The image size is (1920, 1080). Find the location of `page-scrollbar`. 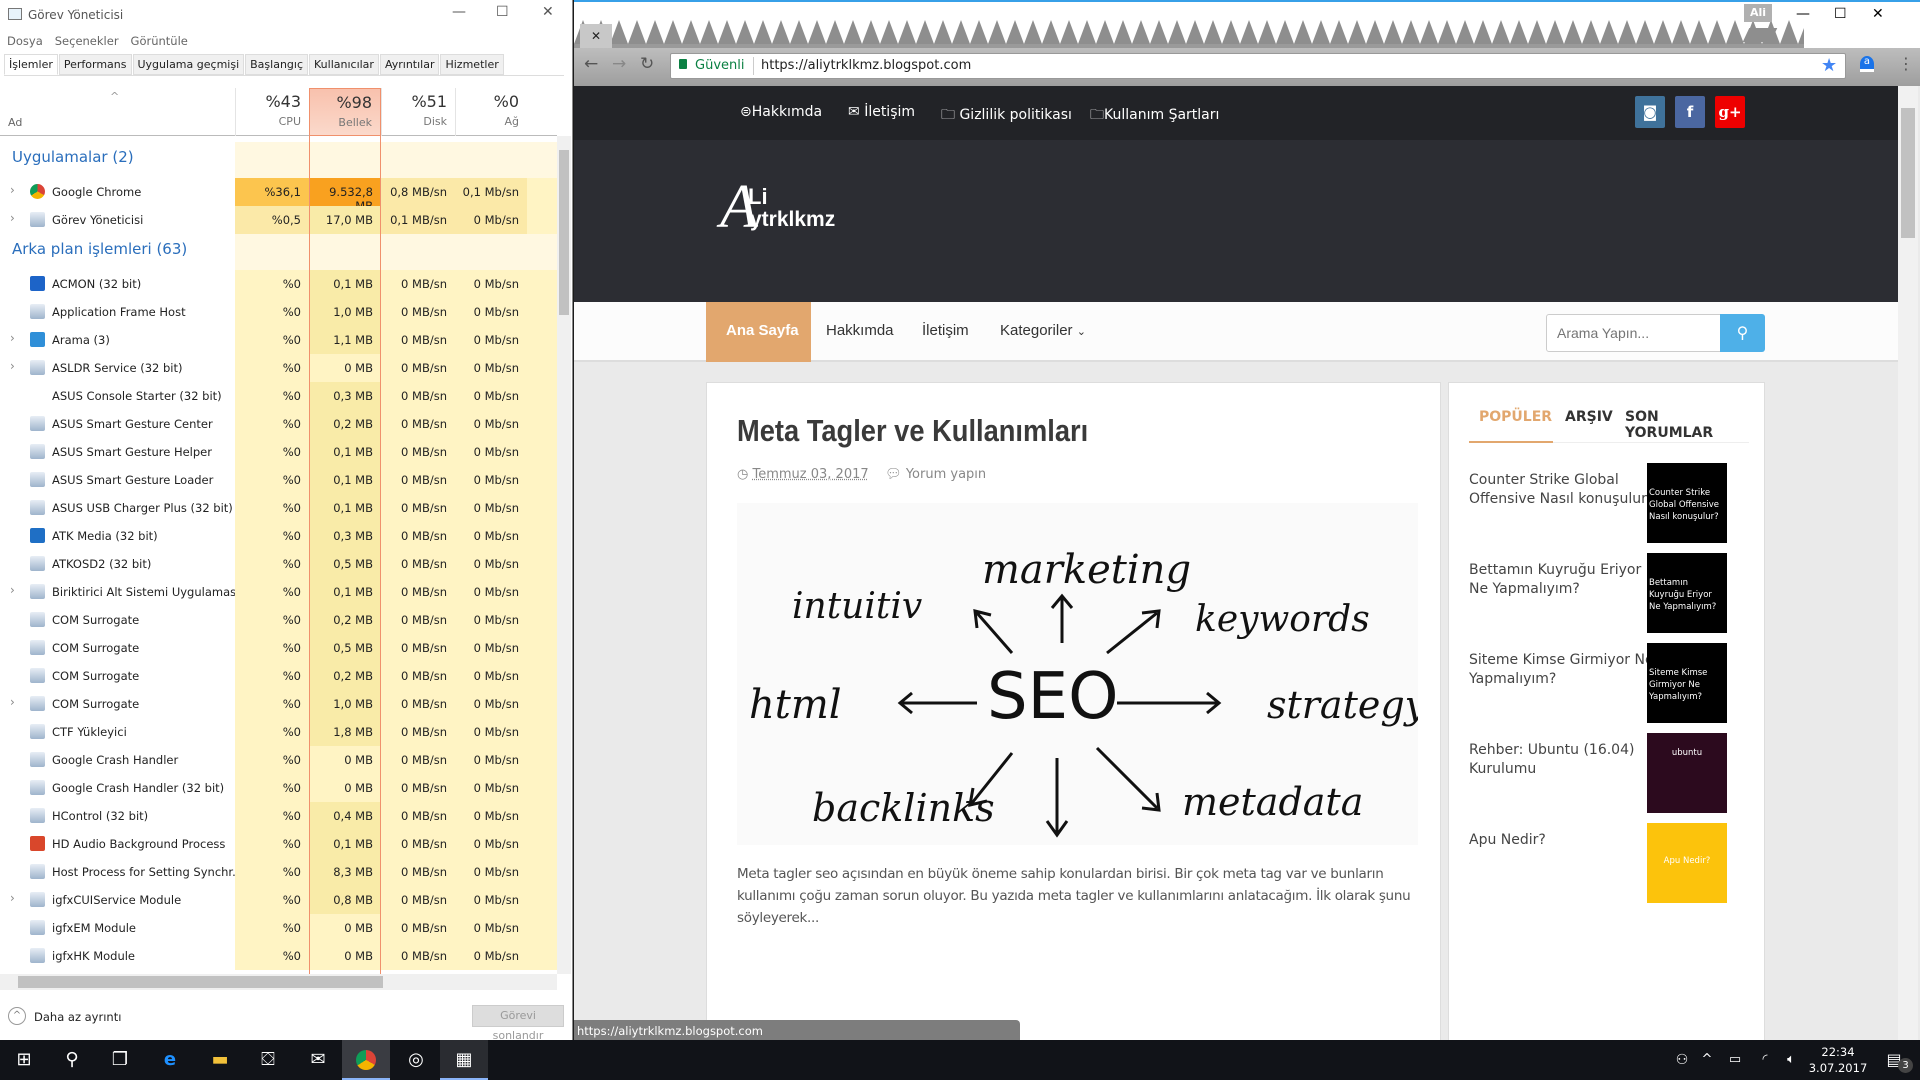

page-scrollbar is located at coordinates (1908, 564).